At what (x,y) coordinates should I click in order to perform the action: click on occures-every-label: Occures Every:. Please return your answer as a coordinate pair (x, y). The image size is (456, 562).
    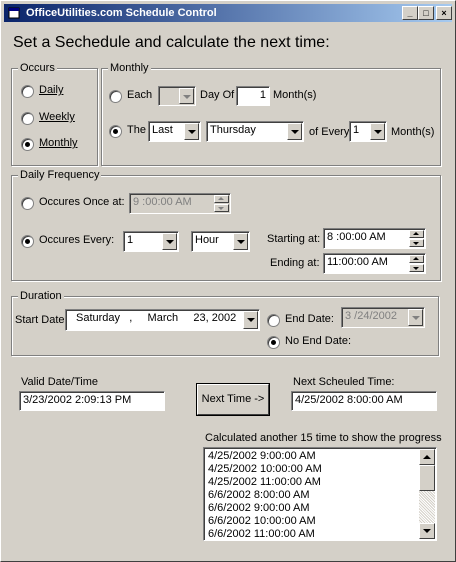
    Looking at the image, I should click on (77, 240).